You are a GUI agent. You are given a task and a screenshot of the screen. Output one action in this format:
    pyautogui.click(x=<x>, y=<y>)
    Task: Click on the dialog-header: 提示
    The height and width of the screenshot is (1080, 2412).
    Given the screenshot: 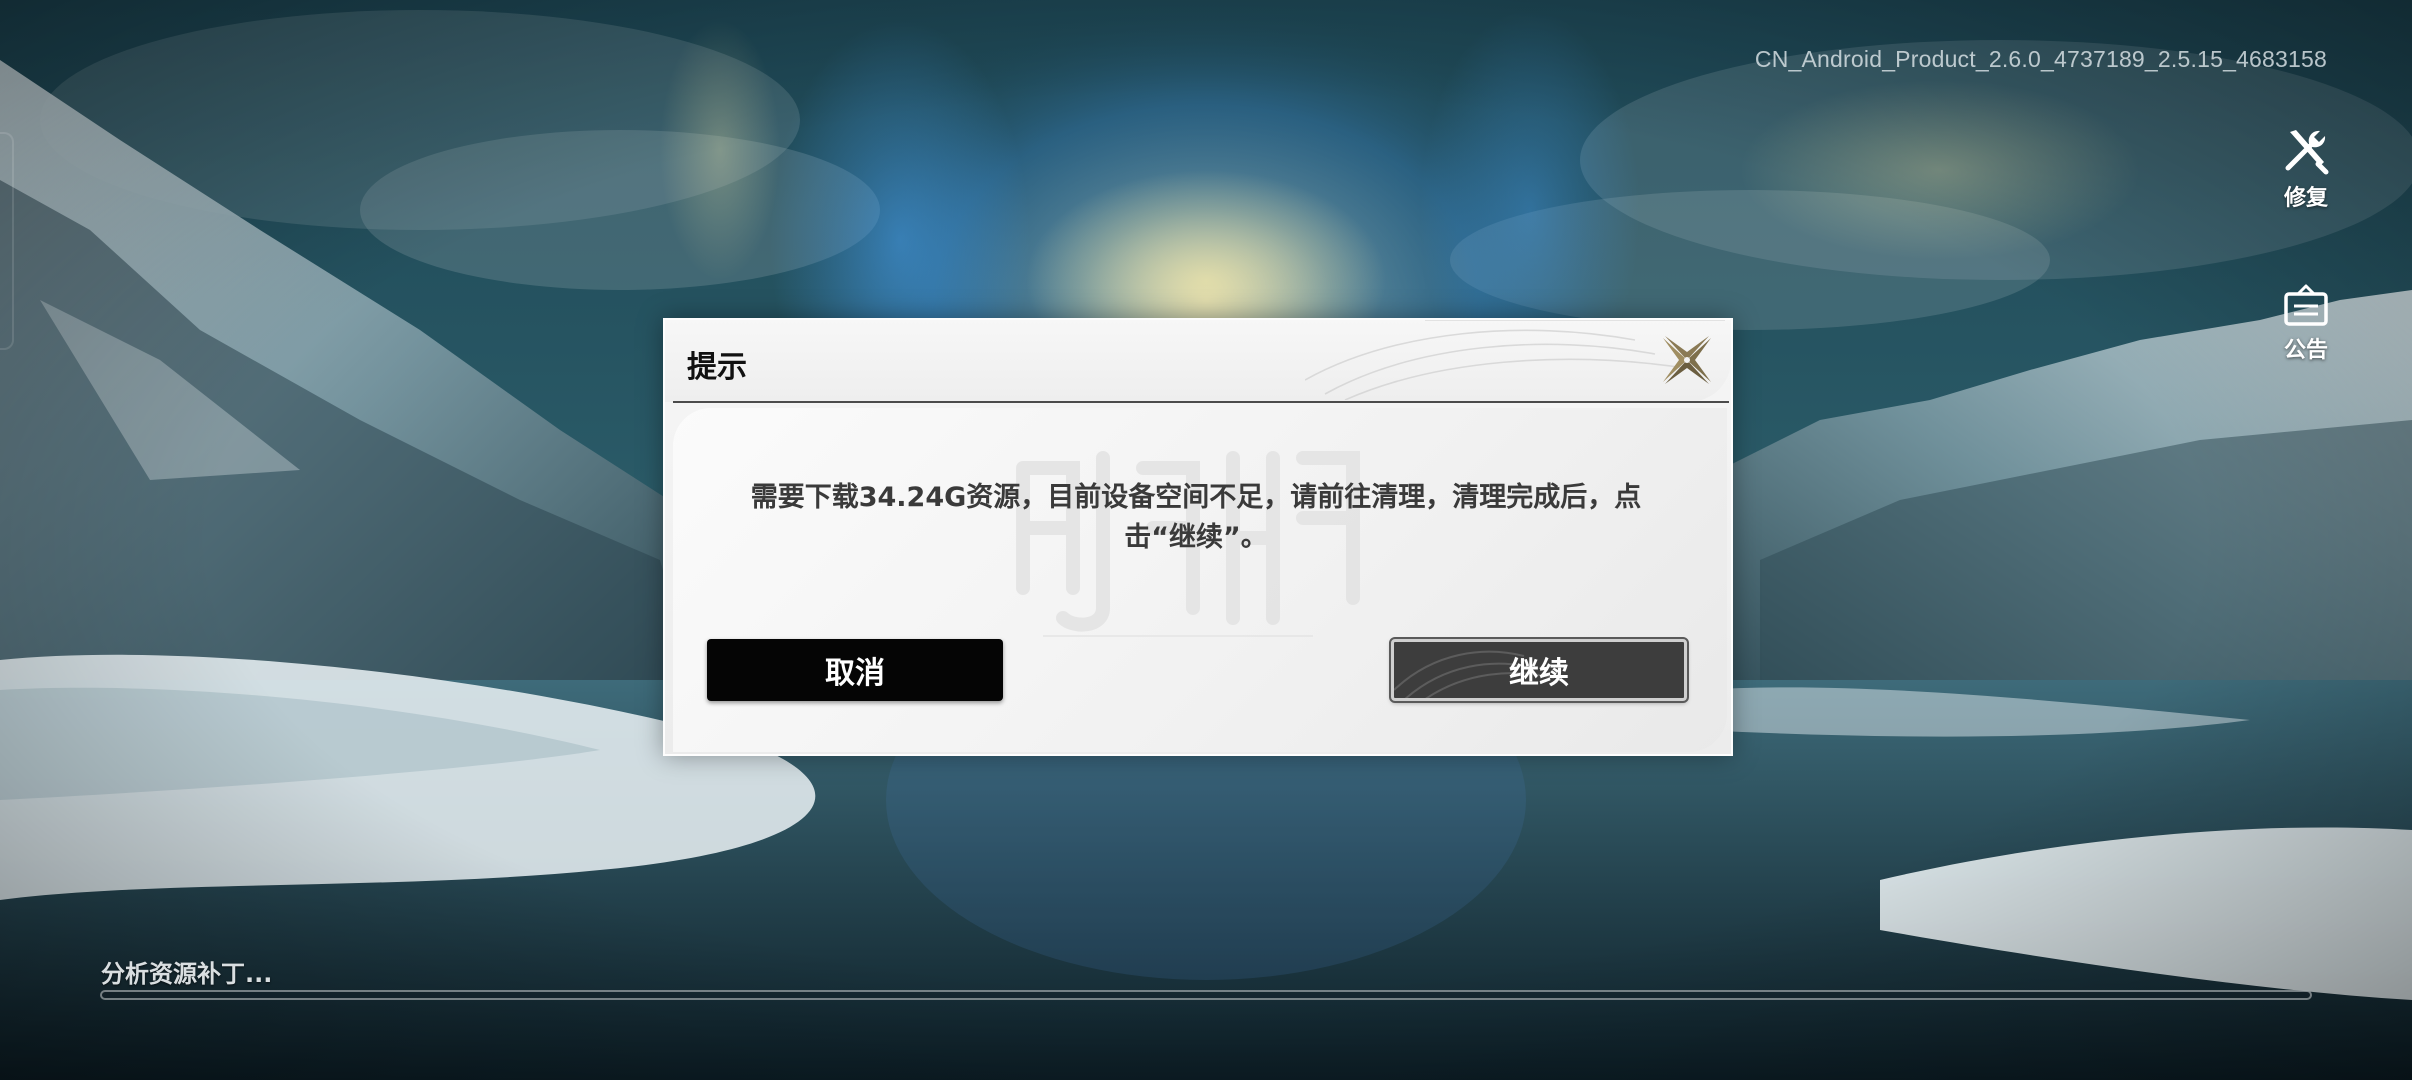 What is the action you would take?
    pyautogui.click(x=1198, y=361)
    